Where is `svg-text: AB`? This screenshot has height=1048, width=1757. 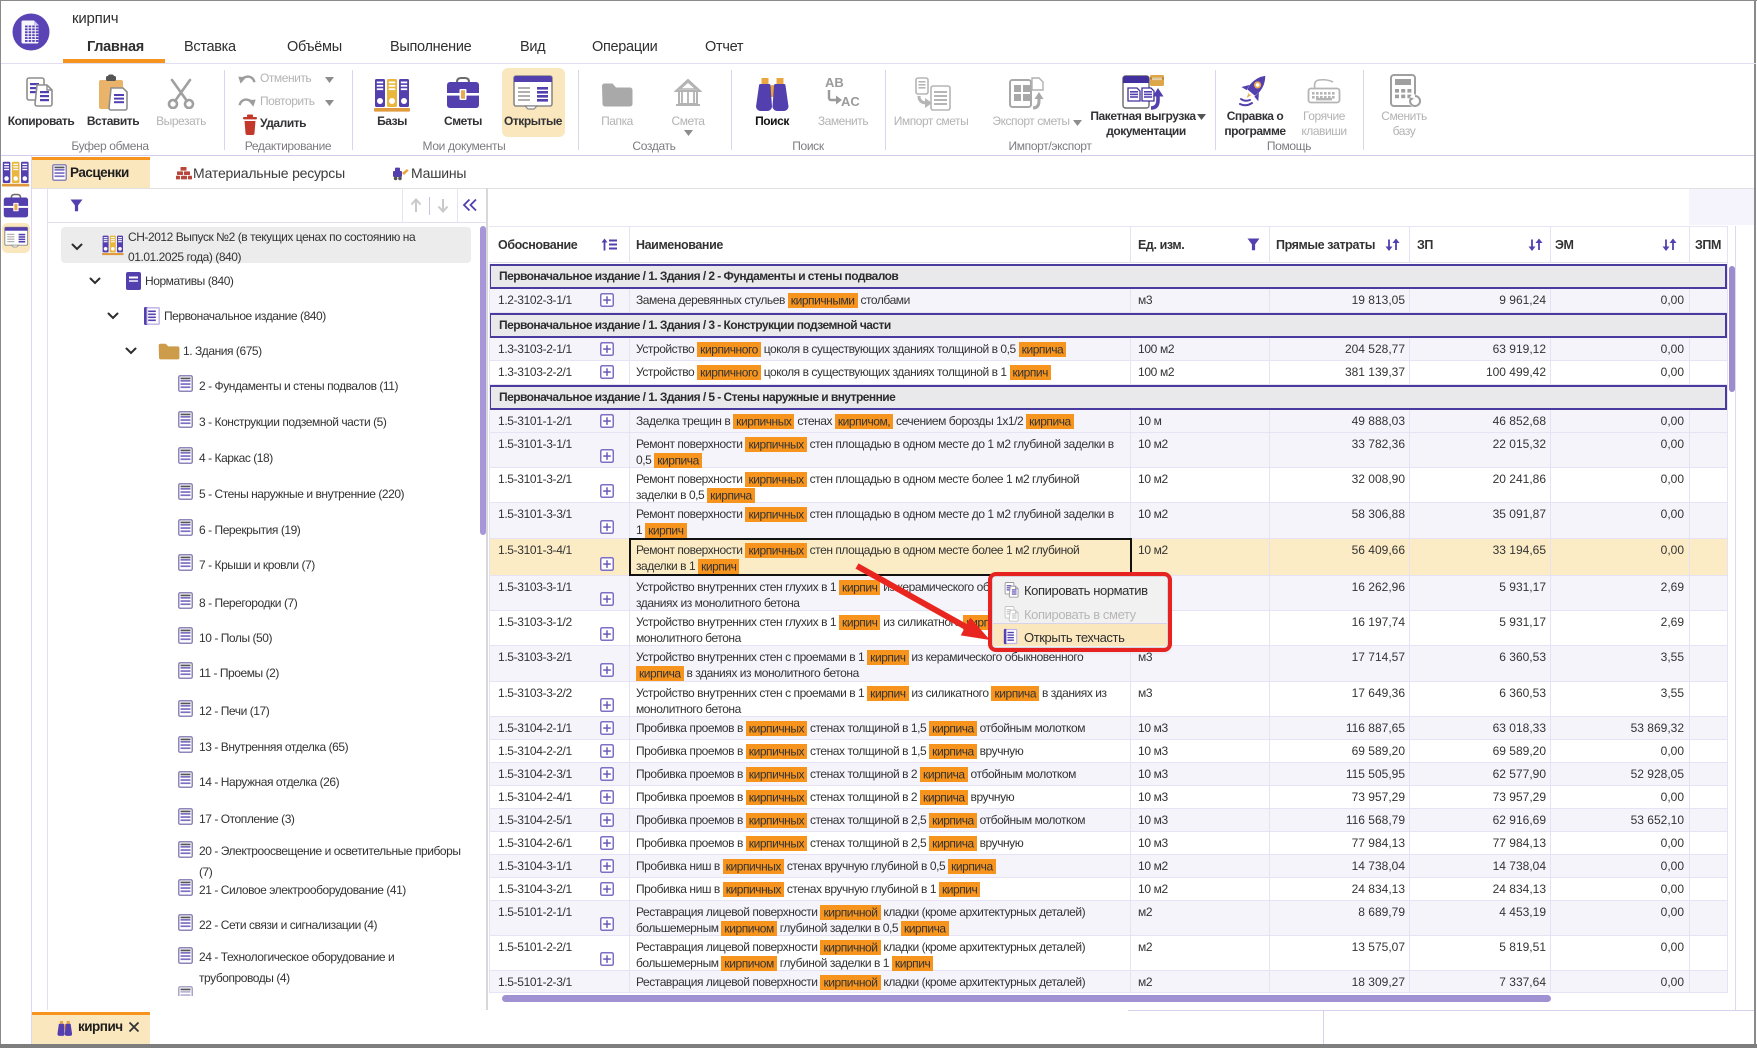
svg-text: AB is located at coordinates (834, 83).